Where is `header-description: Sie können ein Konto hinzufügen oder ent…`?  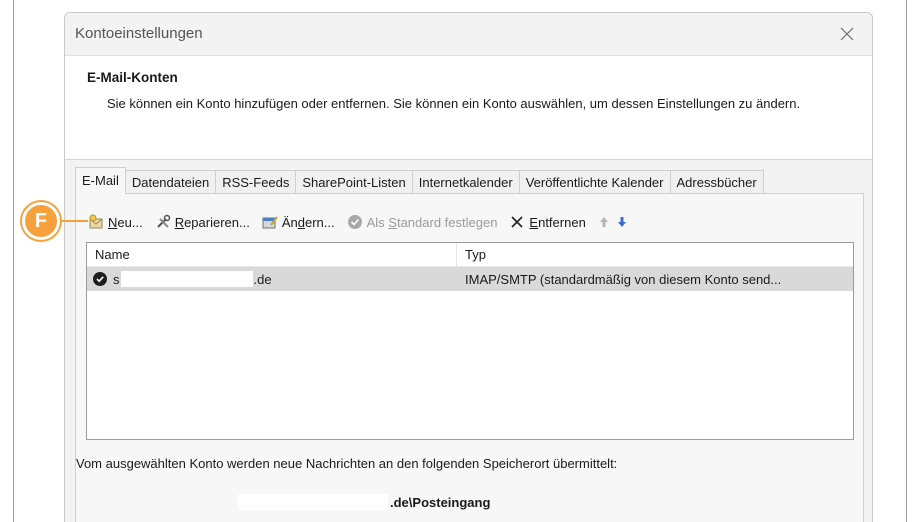
header-description: Sie können ein Konto hinzufügen oder ent… is located at coordinates (454, 103).